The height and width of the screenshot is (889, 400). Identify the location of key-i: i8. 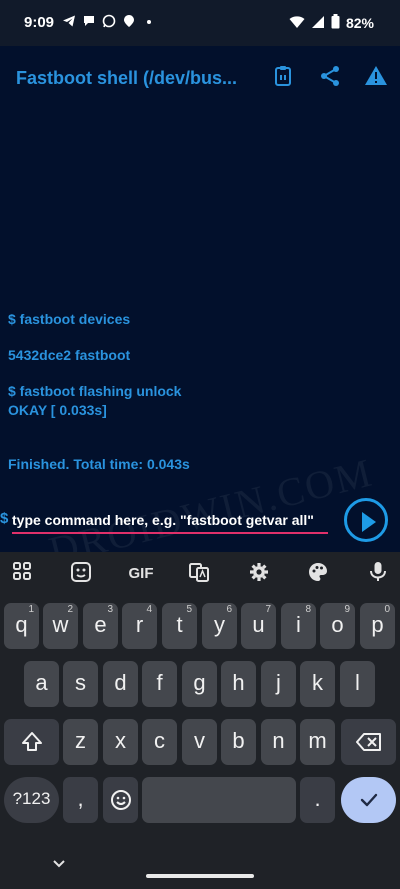
(298, 626).